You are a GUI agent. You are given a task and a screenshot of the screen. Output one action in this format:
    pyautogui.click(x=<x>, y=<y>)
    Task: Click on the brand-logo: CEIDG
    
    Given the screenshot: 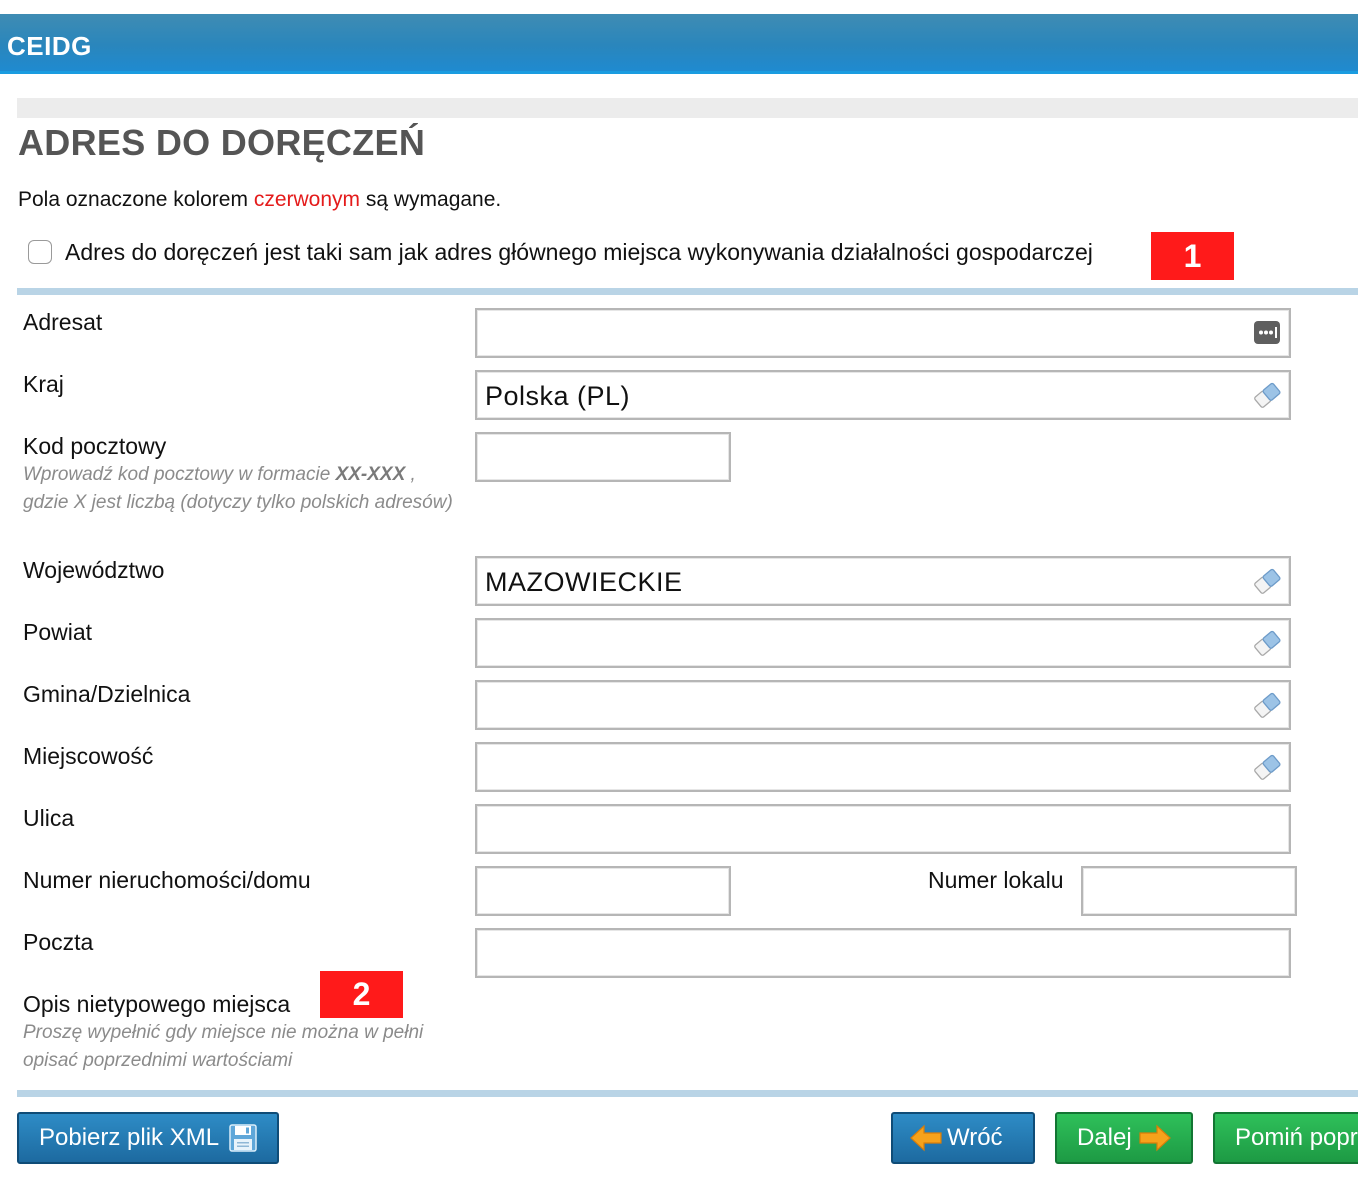 What is the action you would take?
    pyautogui.click(x=49, y=46)
    